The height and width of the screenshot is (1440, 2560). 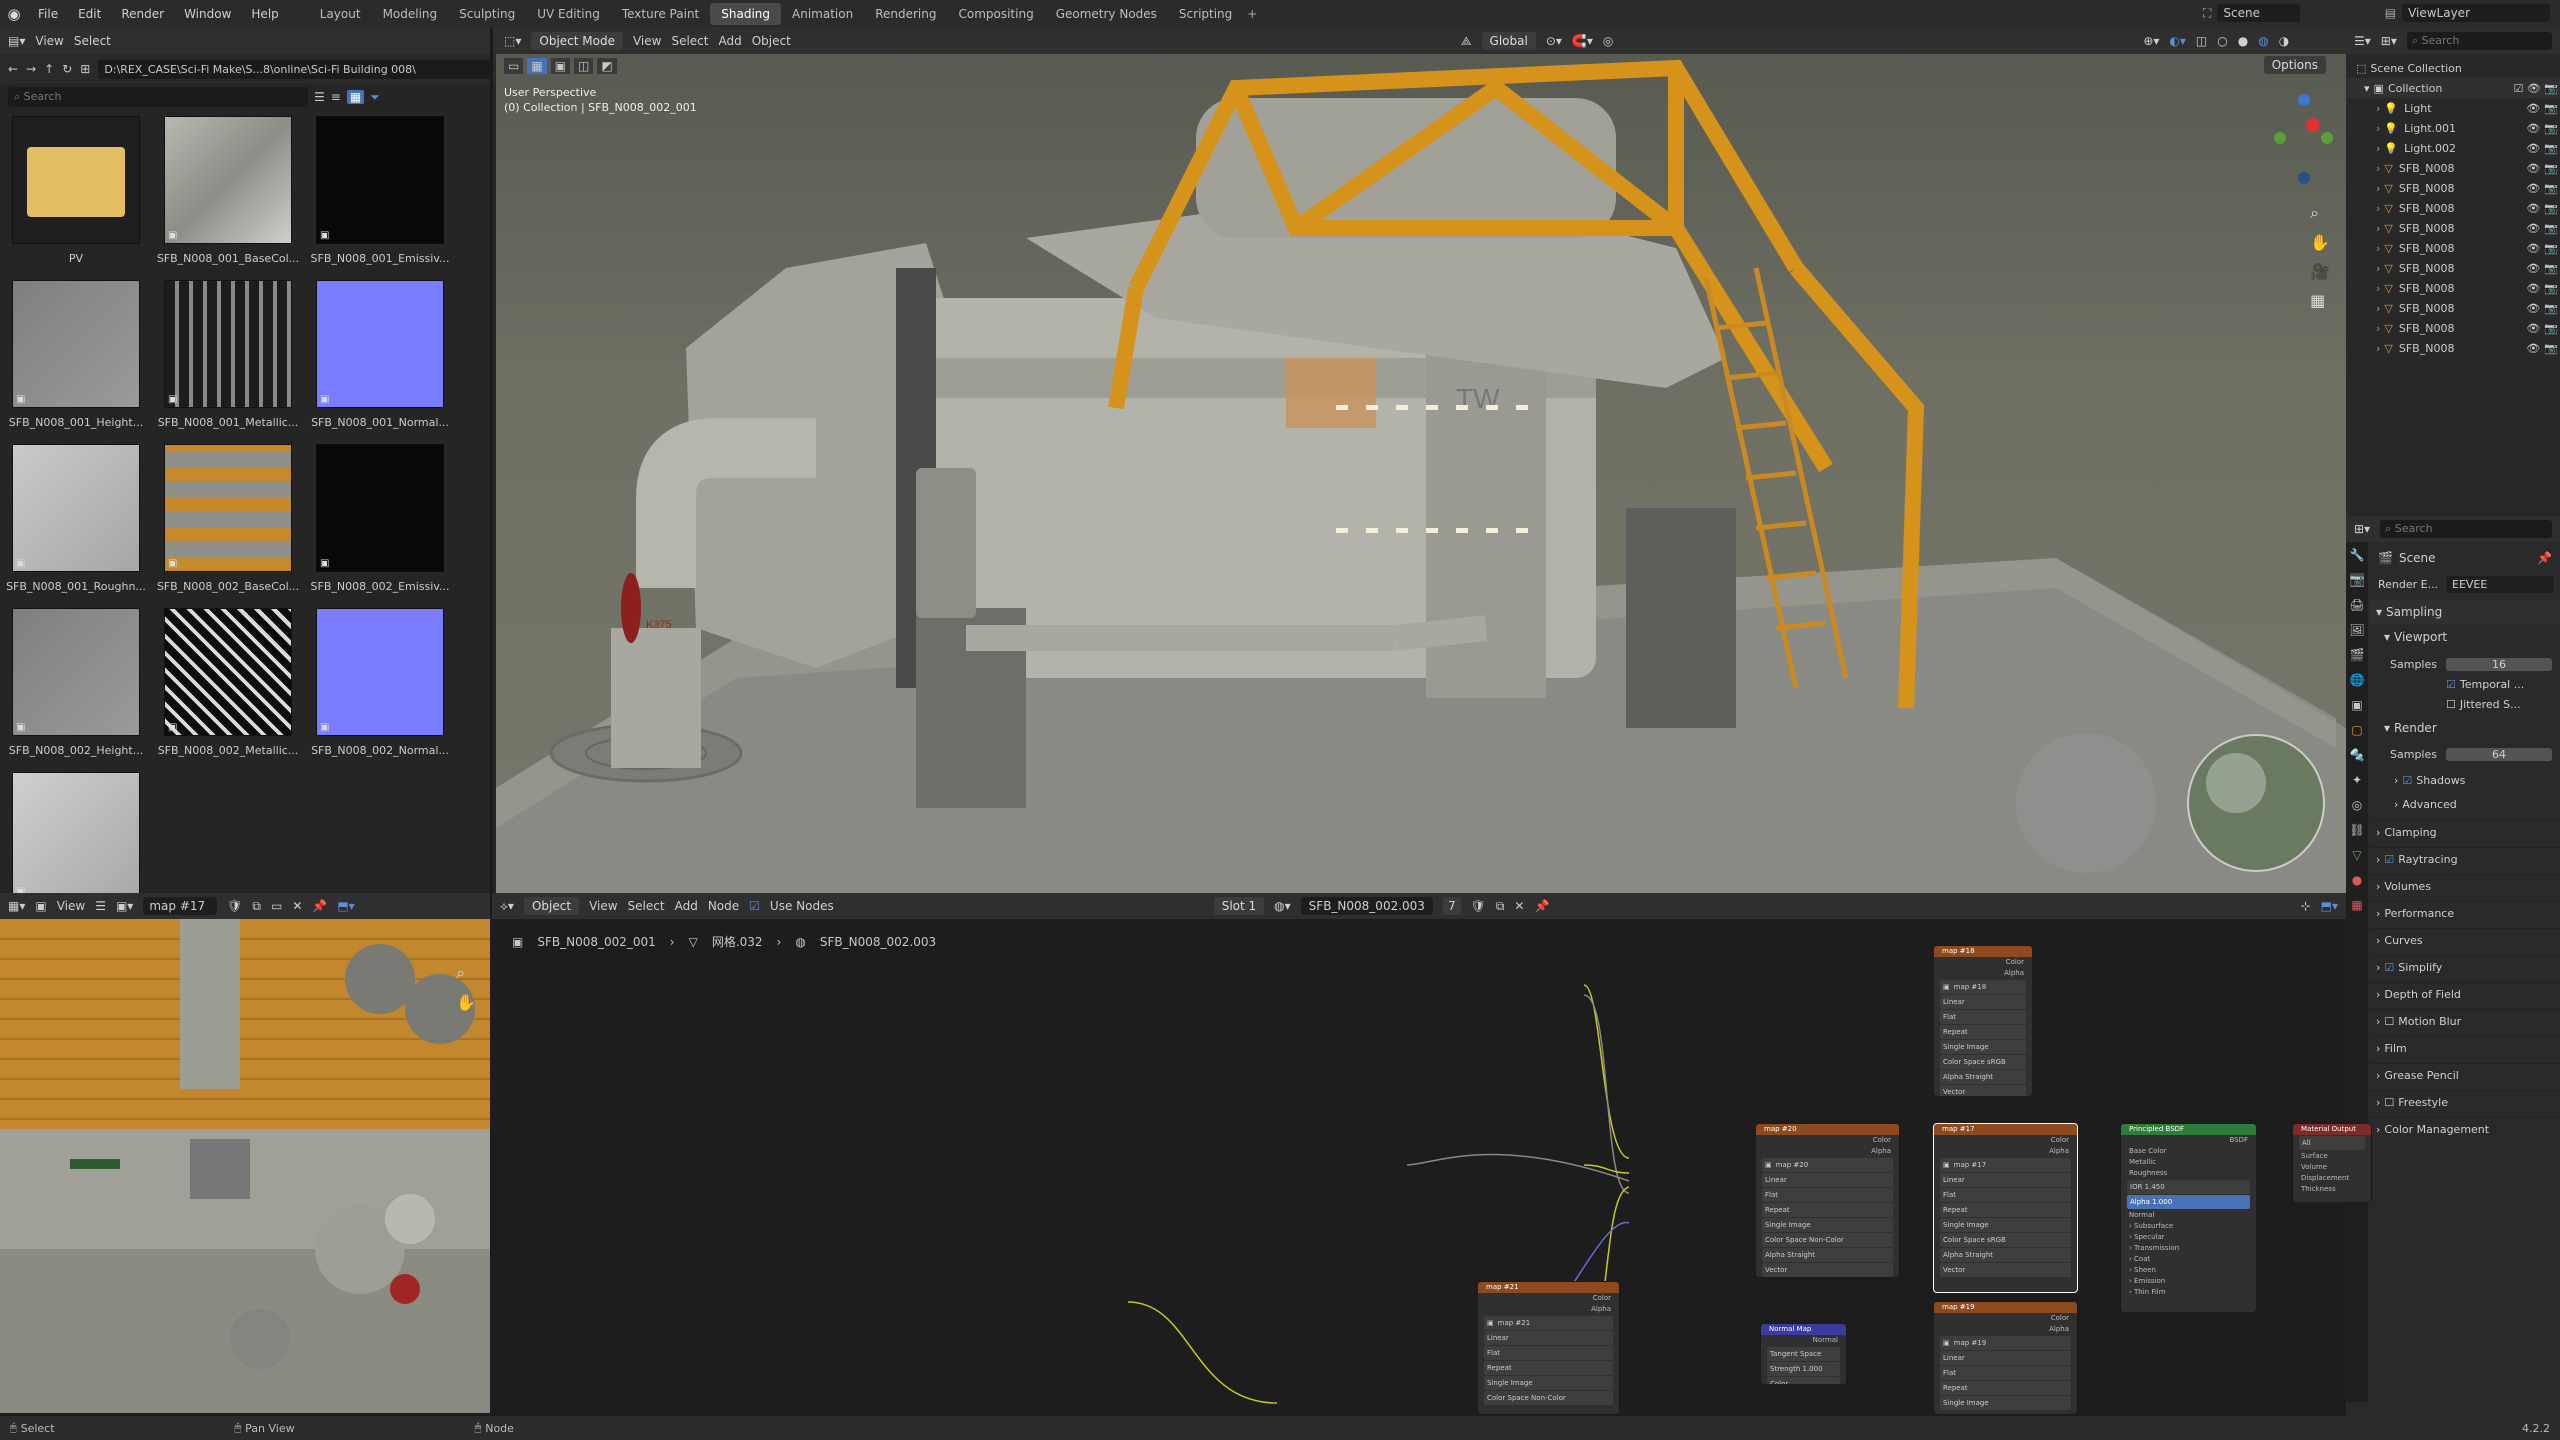 What do you see at coordinates (2451, 684) in the screenshot?
I see `temporal-checkbox: ☑` at bounding box center [2451, 684].